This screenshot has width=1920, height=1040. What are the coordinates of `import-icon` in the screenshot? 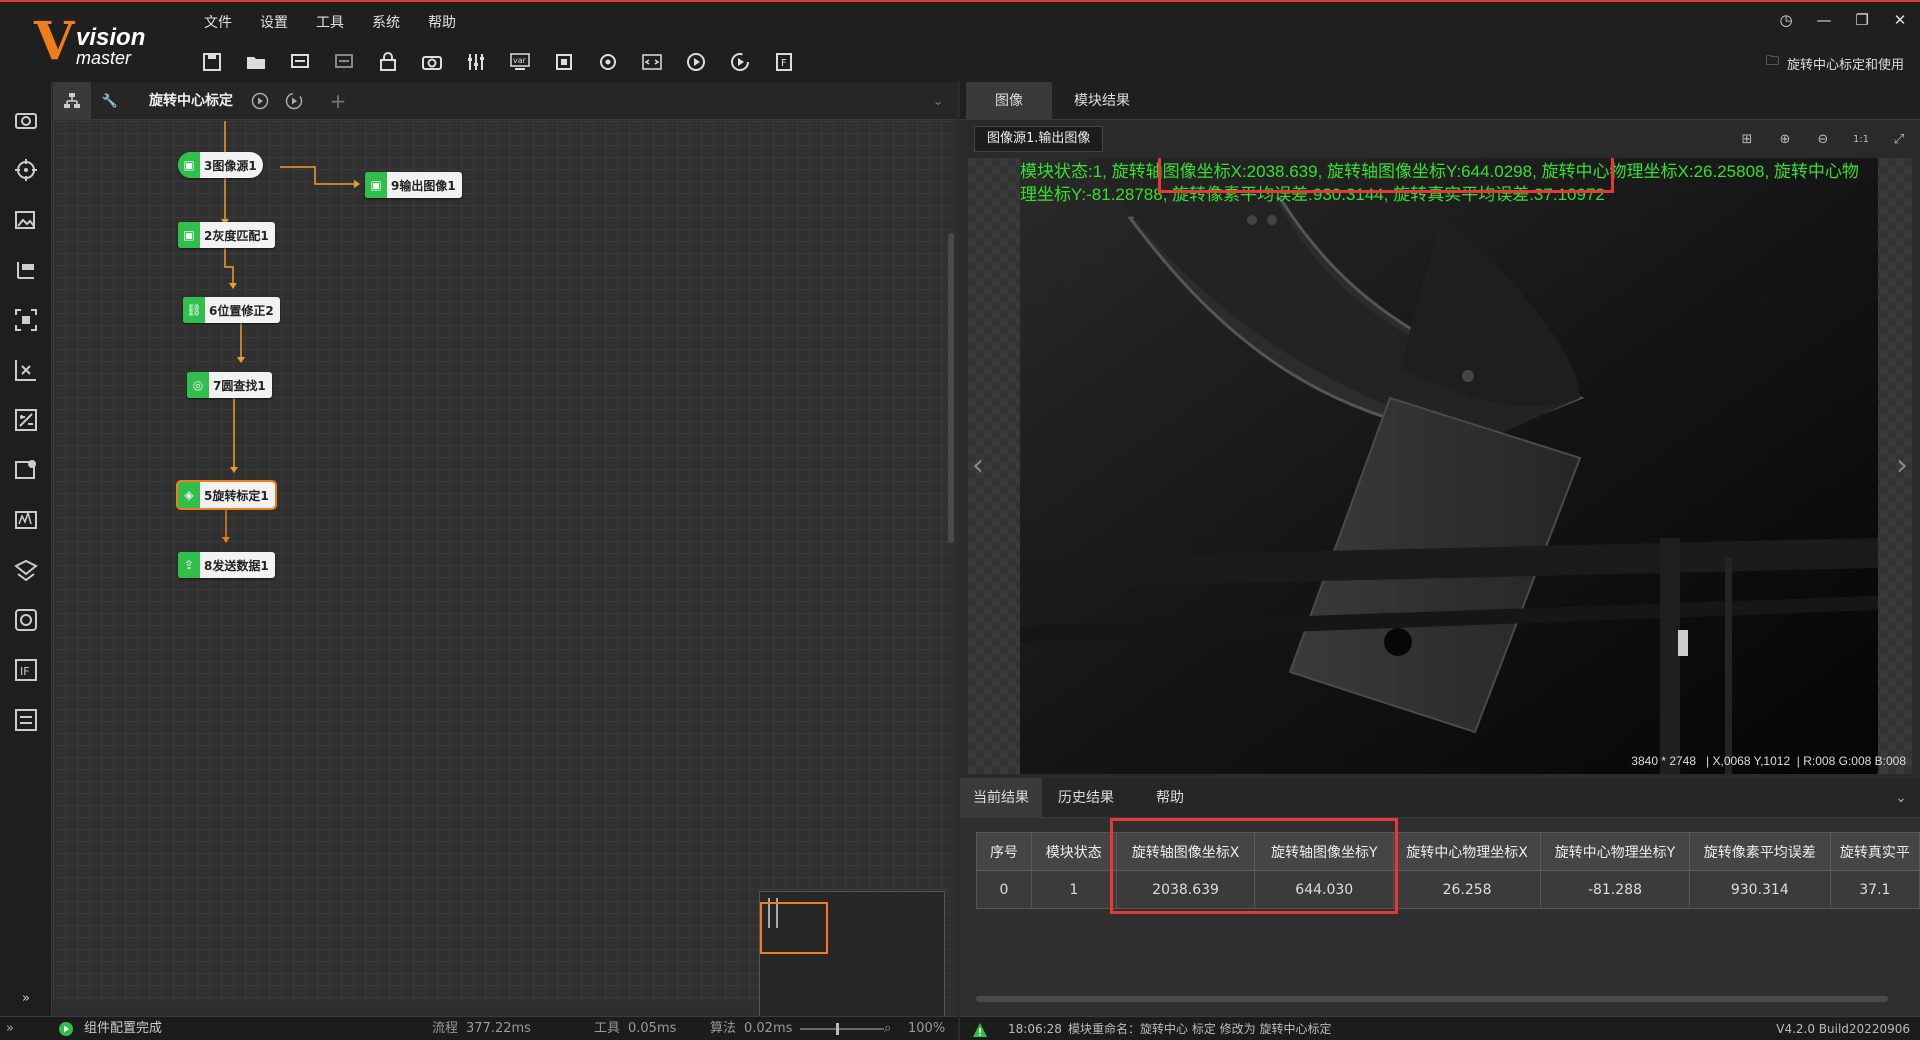 It's located at (344, 62).